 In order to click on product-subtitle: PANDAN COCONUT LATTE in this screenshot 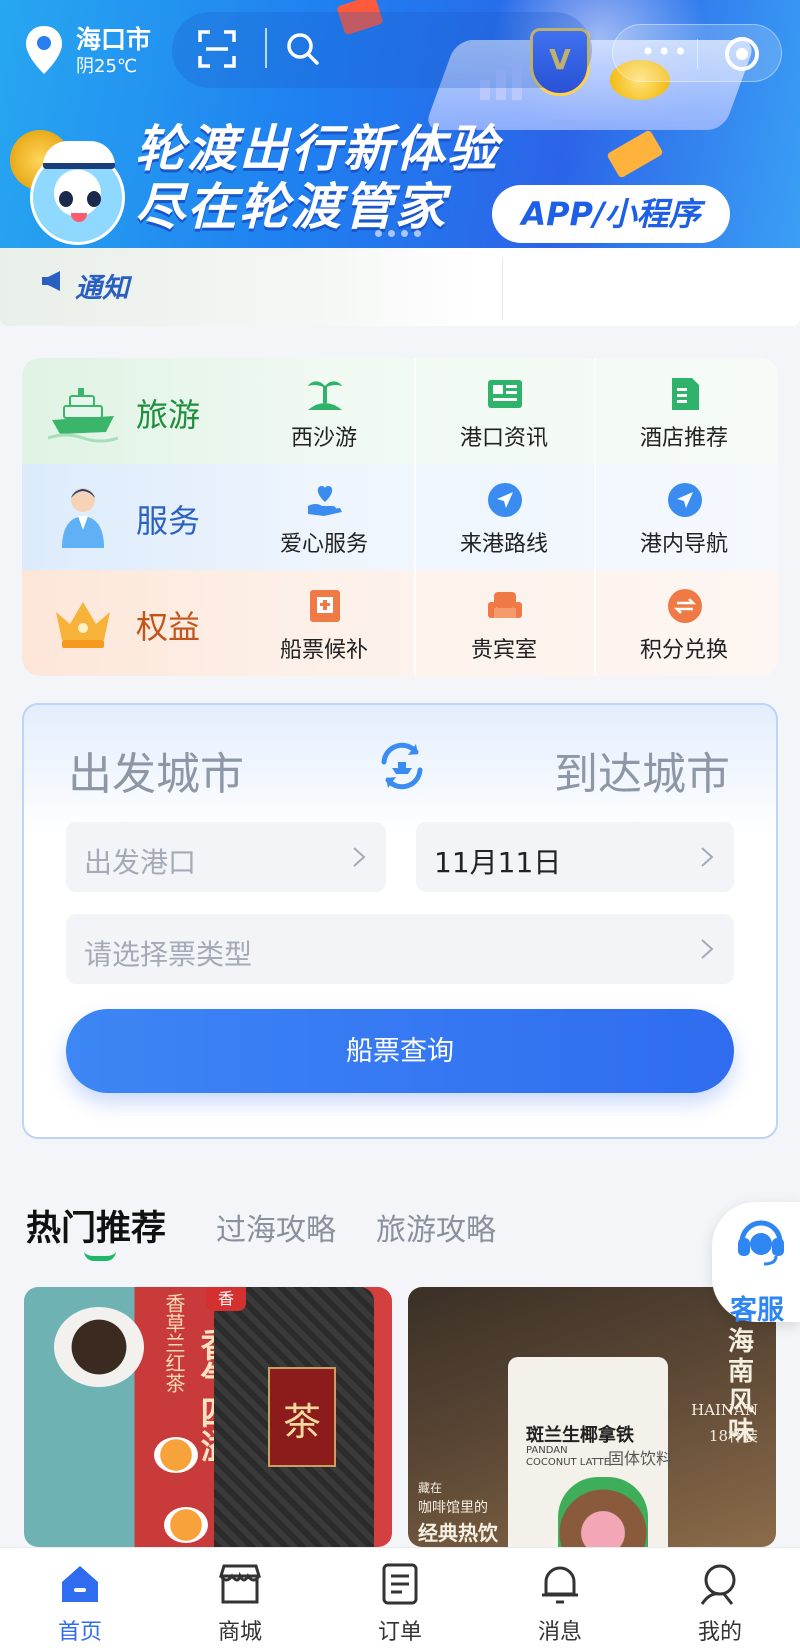, I will do `click(568, 1456)`.